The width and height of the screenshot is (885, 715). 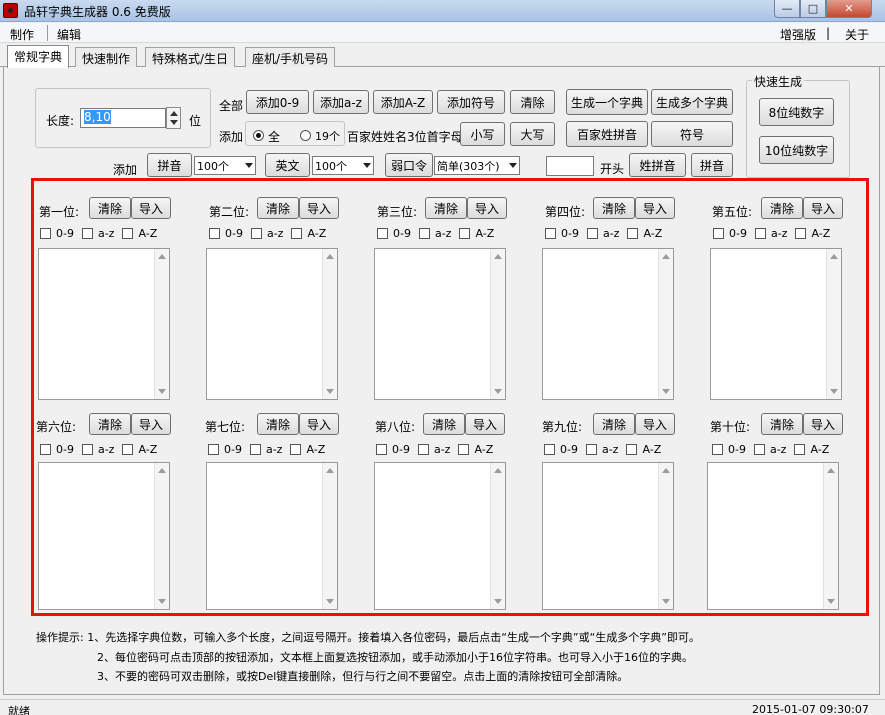 What do you see at coordinates (424, 233) in the screenshot?
I see `pos3-lower-checkbox` at bounding box center [424, 233].